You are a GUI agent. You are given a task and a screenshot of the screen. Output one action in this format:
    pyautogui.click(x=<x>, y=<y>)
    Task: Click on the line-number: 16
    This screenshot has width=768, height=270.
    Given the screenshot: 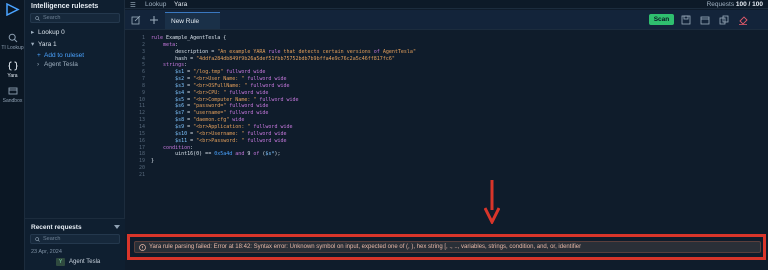 What is the action you would take?
    pyautogui.click(x=141, y=140)
    